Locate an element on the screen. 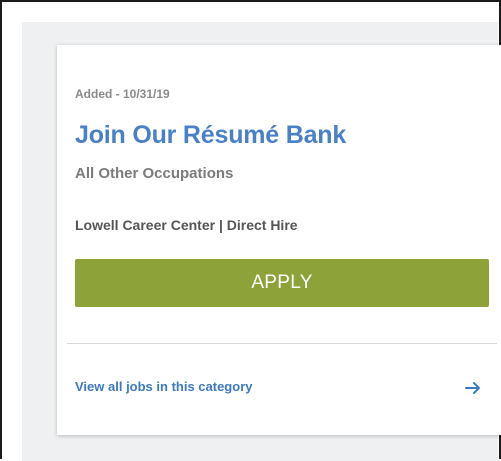  card-divider is located at coordinates (282, 343).